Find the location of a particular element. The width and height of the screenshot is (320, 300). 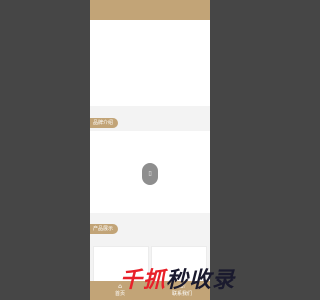

play-icon: ▯ is located at coordinates (150, 173).